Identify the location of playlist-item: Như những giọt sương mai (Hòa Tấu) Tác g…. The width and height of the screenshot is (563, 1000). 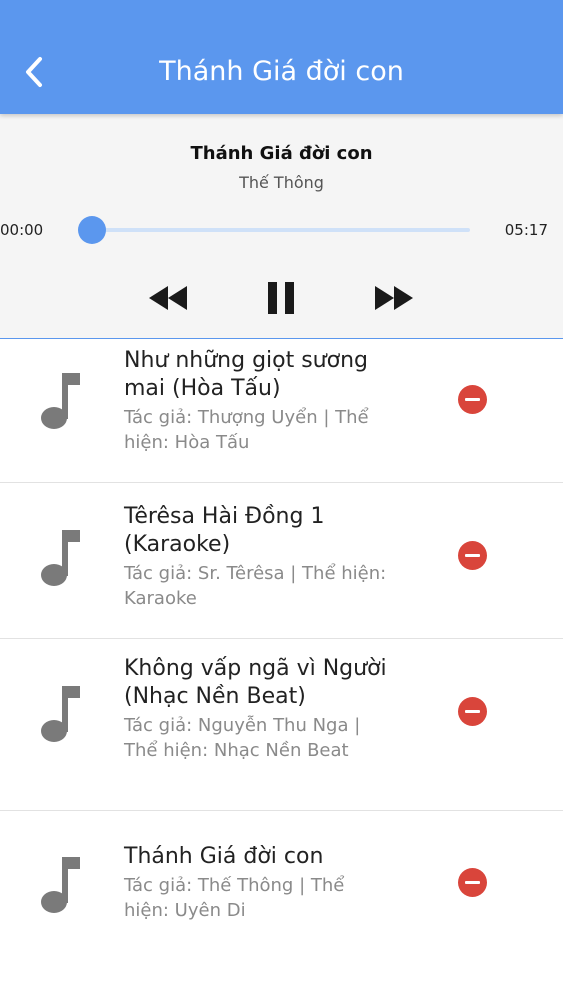
(281, 411).